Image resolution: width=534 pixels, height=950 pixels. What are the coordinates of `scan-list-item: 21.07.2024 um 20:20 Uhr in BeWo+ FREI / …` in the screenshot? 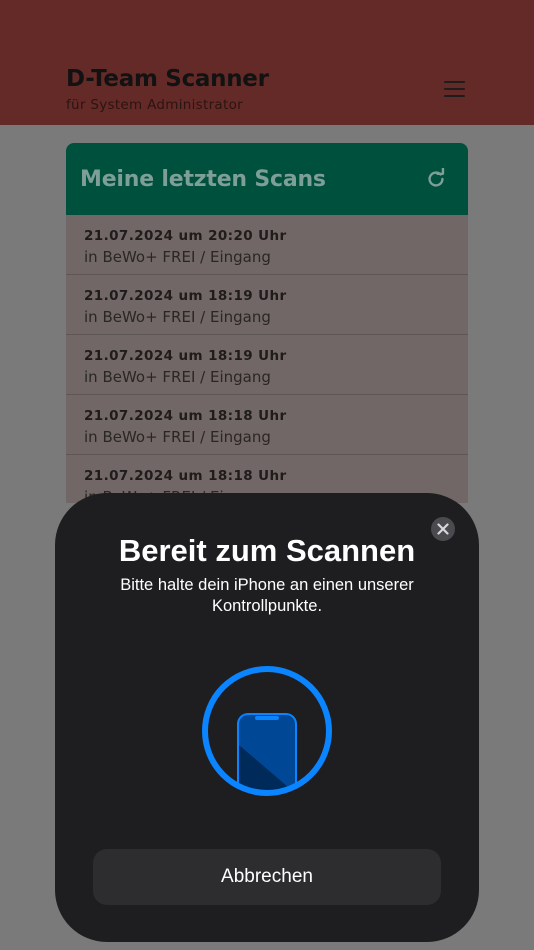 It's located at (267, 245).